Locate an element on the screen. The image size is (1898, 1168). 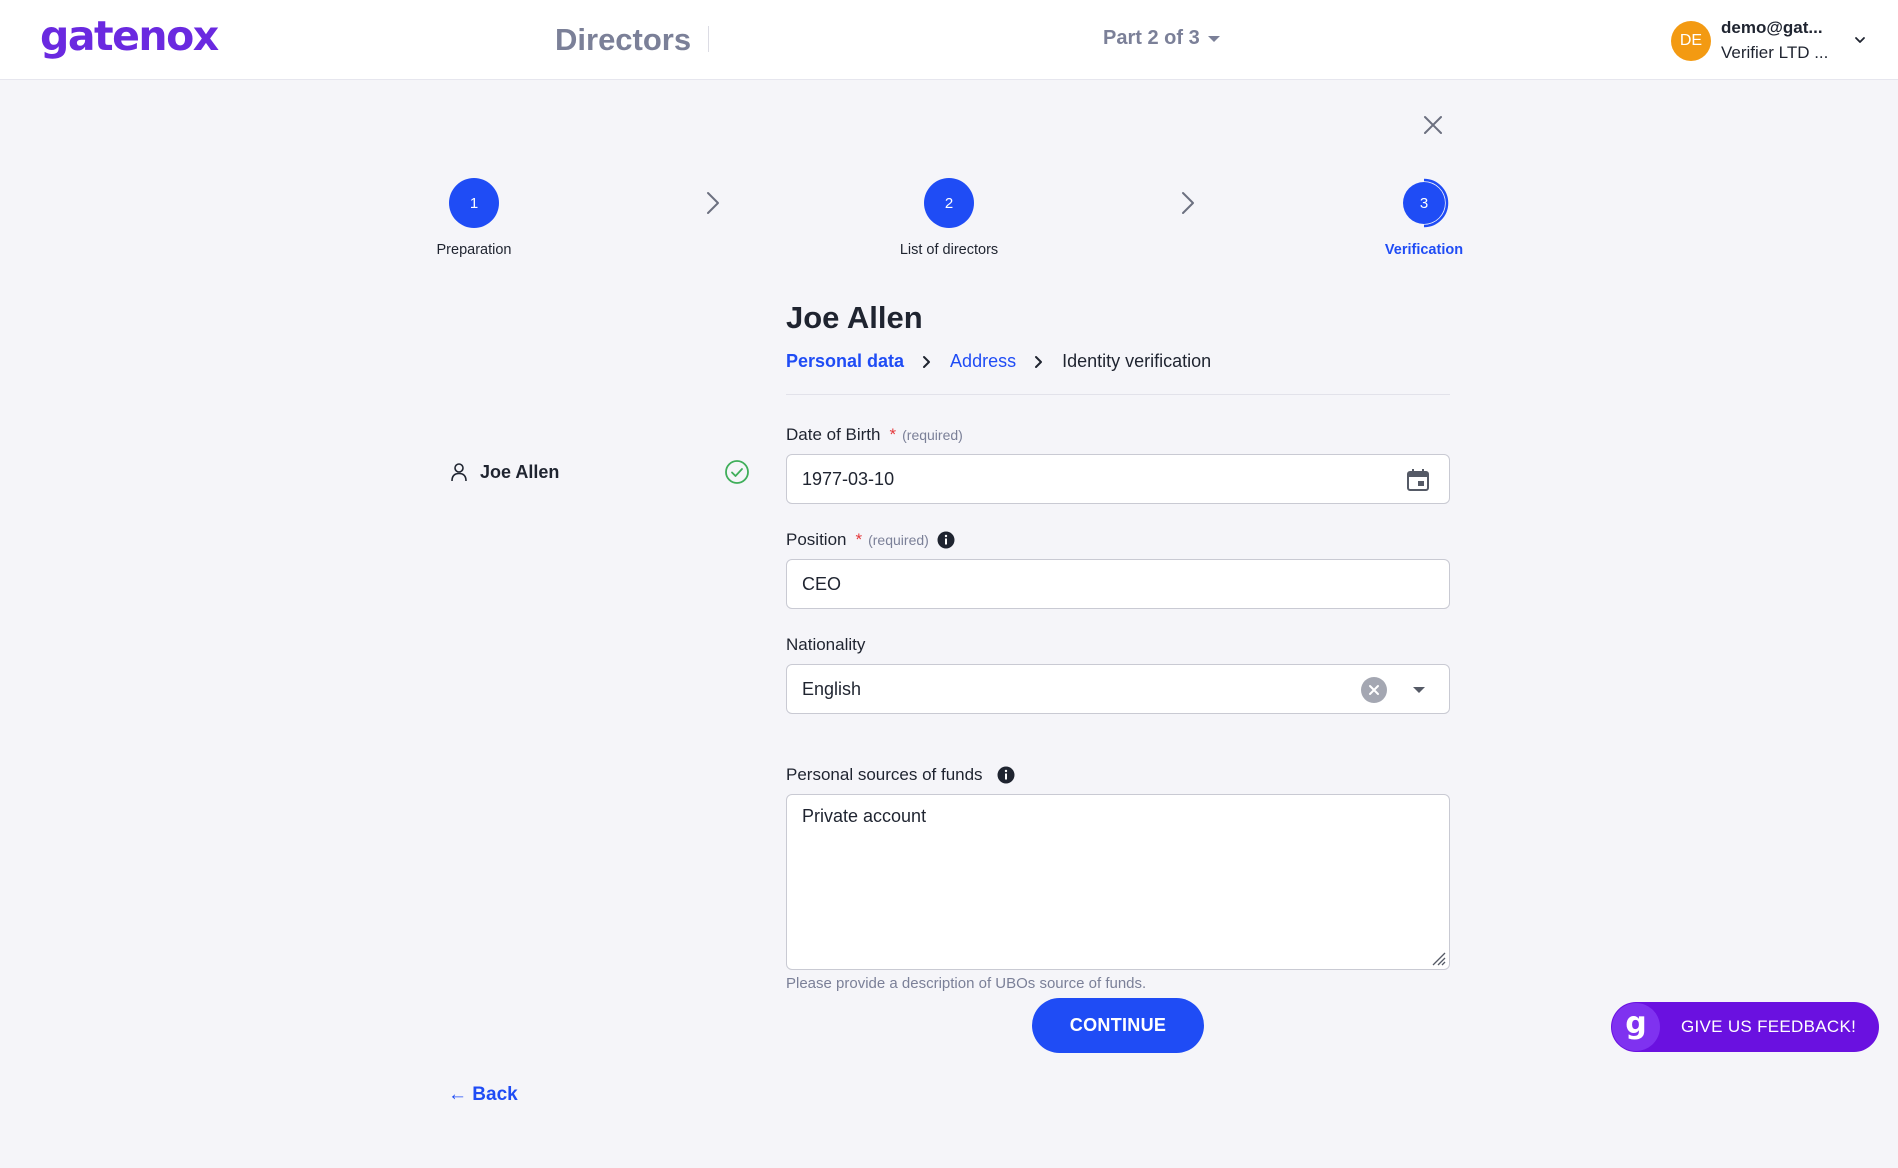
breadcrumb-personal-data: Personal data is located at coordinates (845, 361).